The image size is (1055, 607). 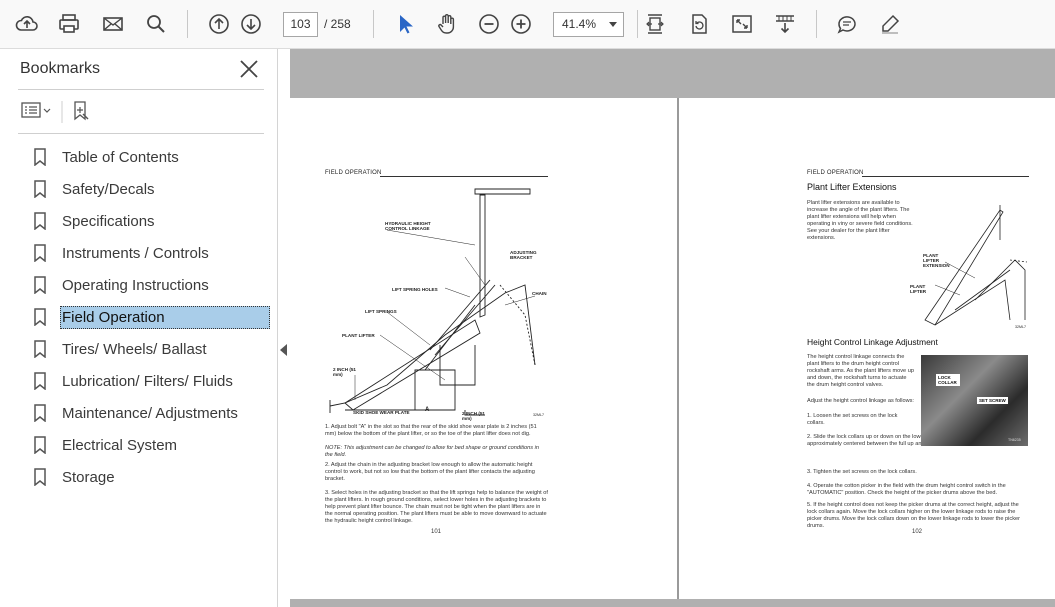 What do you see at coordinates (890, 24) in the screenshot?
I see `pen-icon` at bounding box center [890, 24].